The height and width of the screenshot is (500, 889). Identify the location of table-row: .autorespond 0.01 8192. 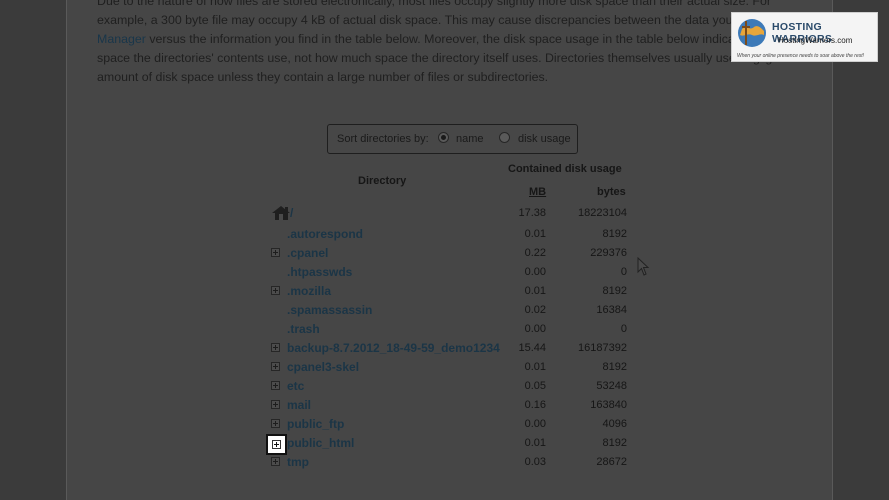
(453, 234).